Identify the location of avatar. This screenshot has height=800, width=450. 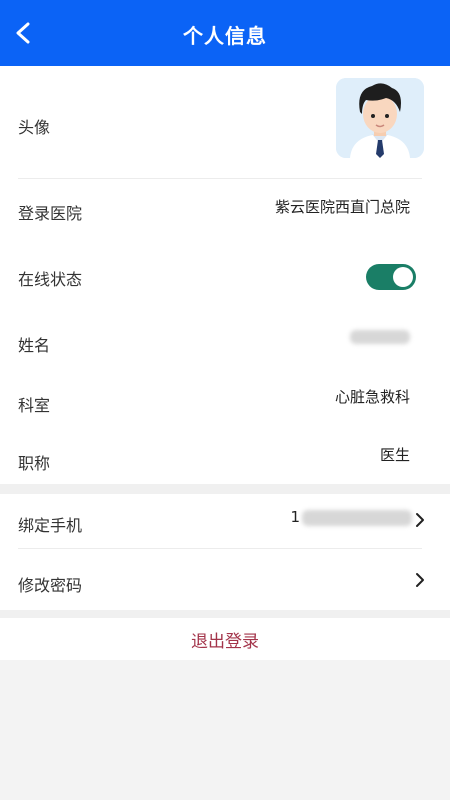
(380, 118).